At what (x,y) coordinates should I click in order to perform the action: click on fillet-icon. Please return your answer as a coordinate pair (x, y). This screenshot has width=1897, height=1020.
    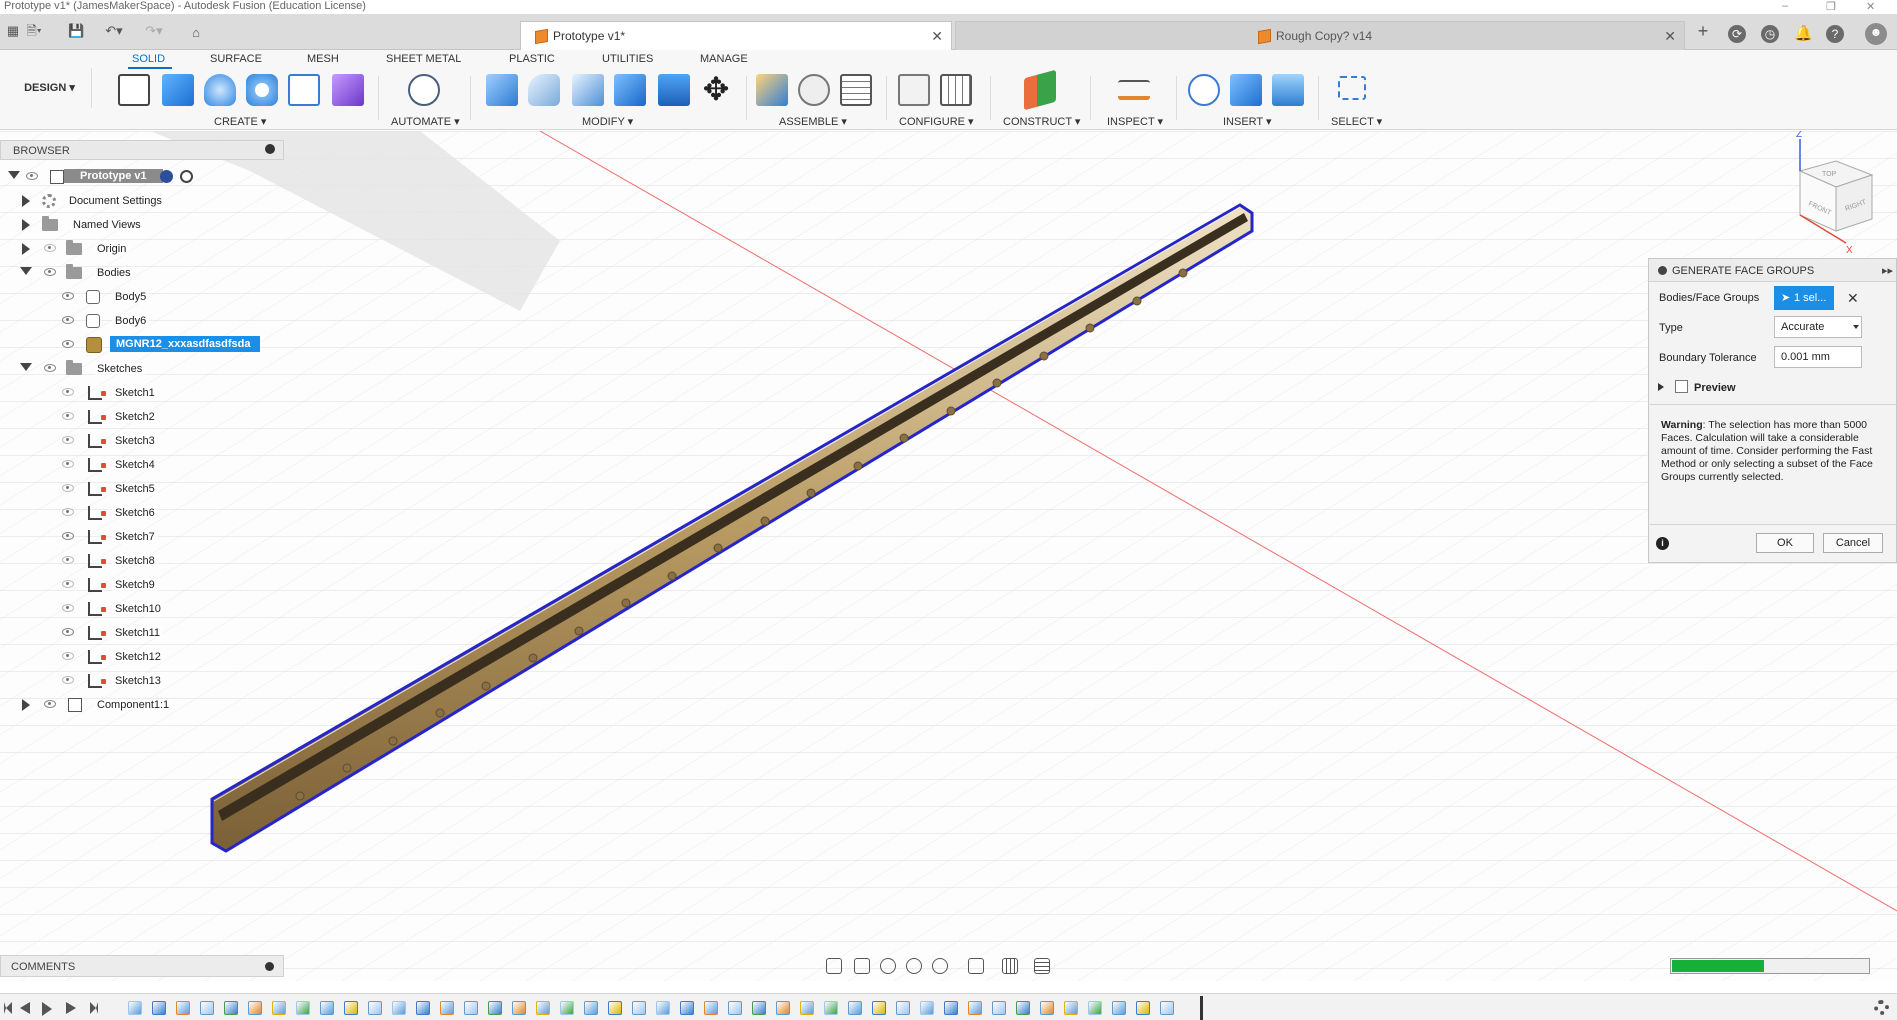
    Looking at the image, I should click on (544, 90).